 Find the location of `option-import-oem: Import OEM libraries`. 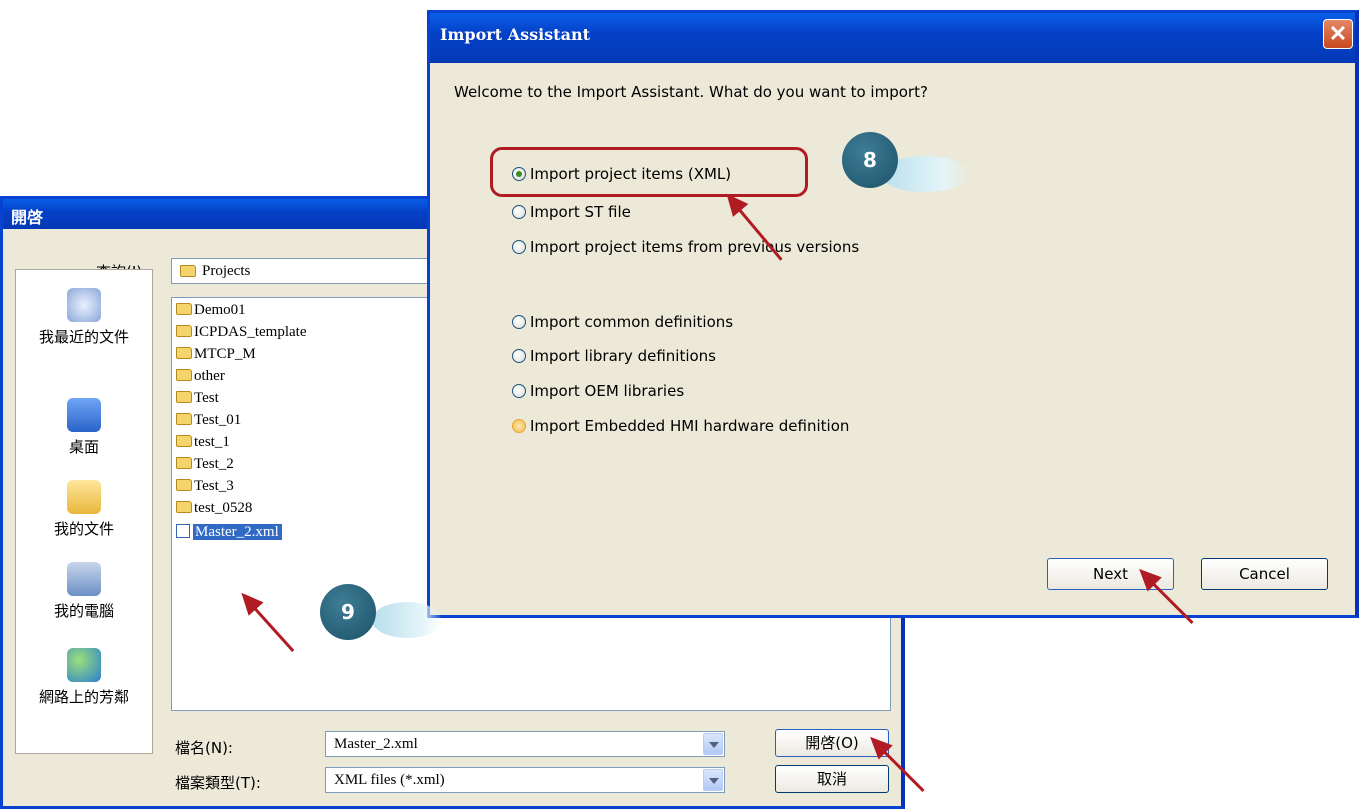

option-import-oem: Import OEM libraries is located at coordinates (598, 393).